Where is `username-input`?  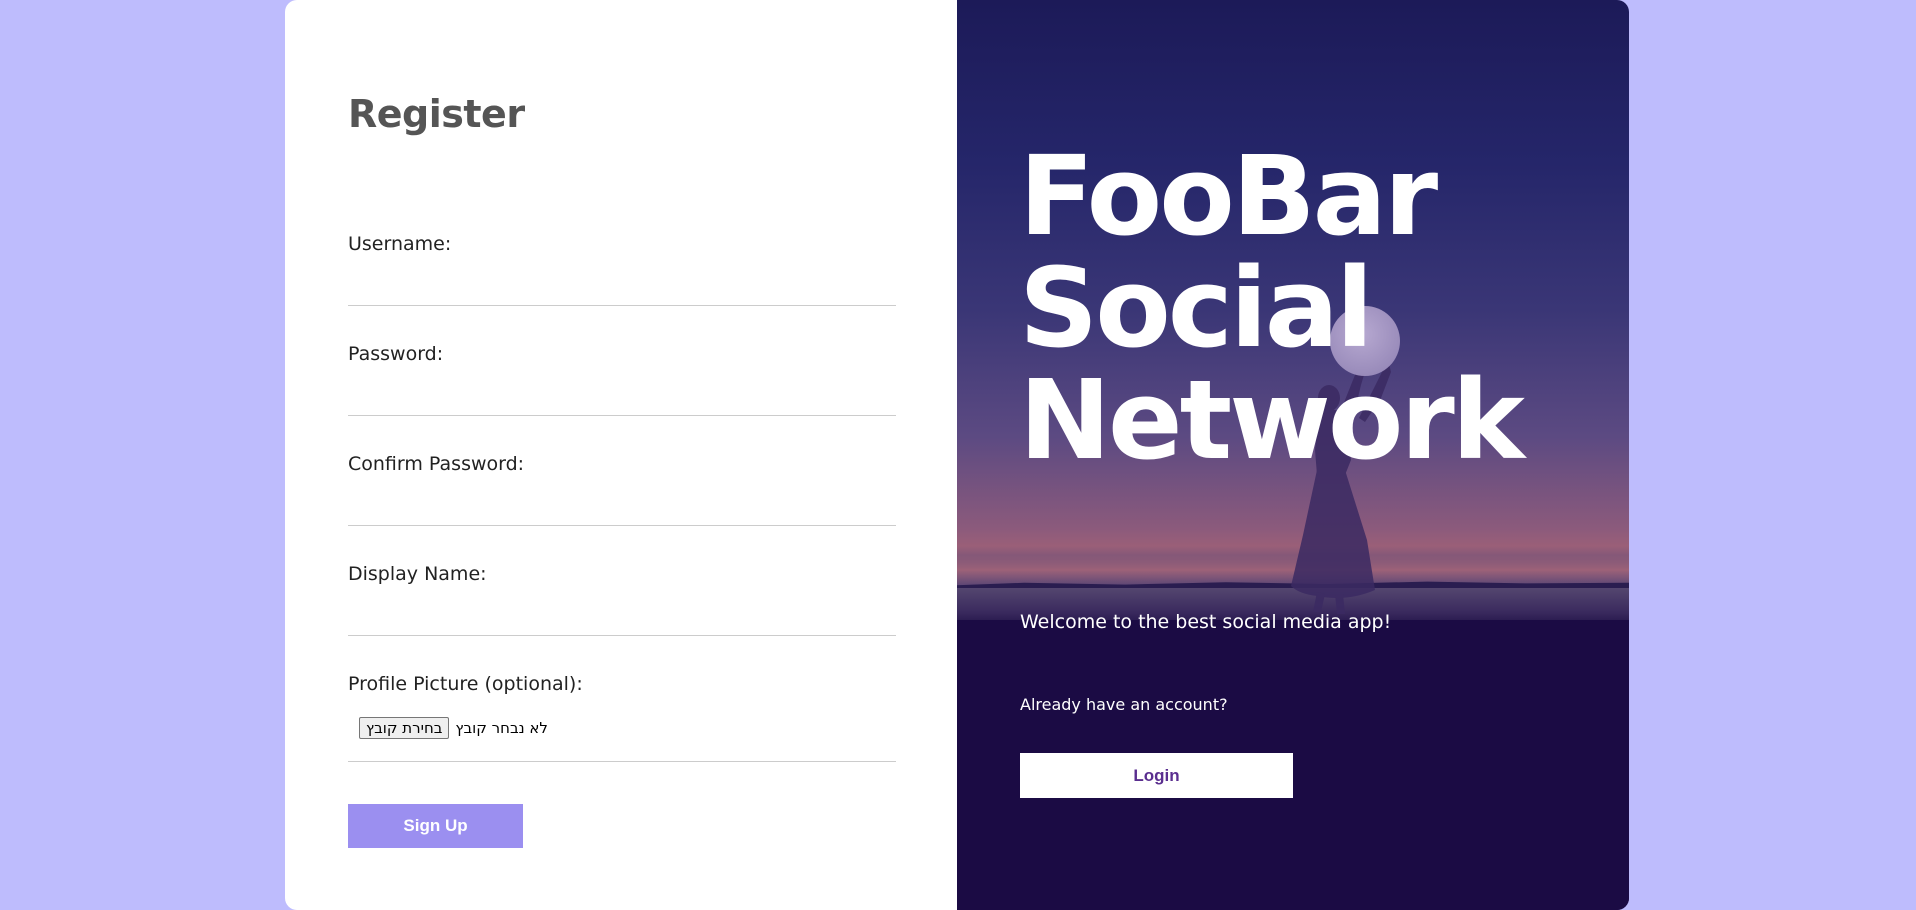 username-input is located at coordinates (624, 284).